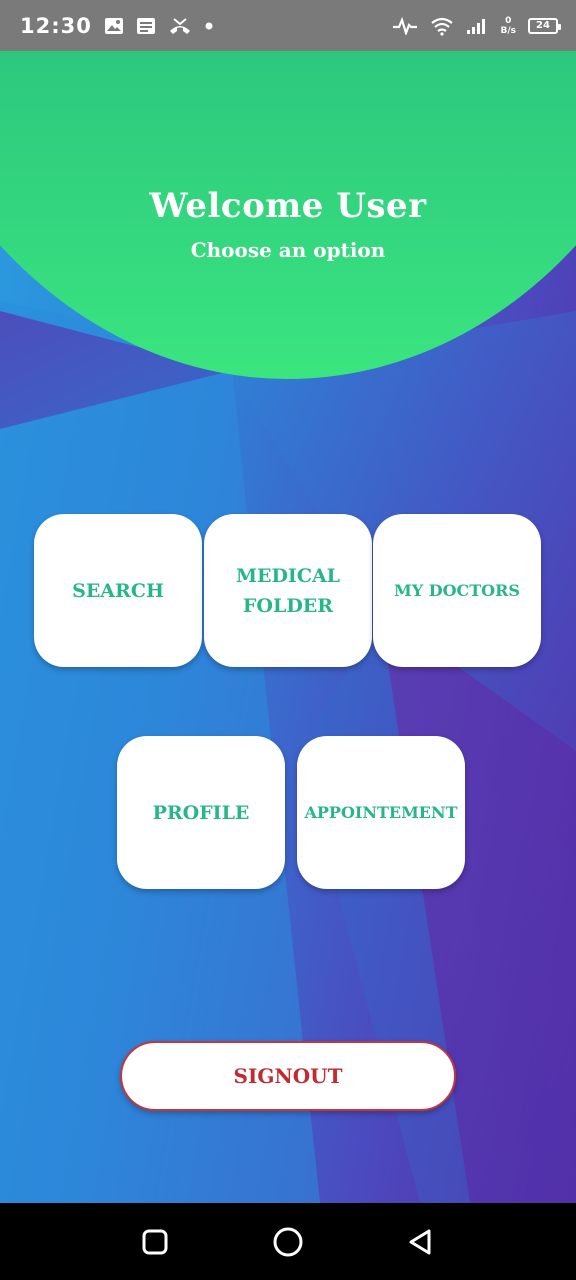 The image size is (576, 1280). I want to click on profile-button-label: PROFILE, so click(201, 812).